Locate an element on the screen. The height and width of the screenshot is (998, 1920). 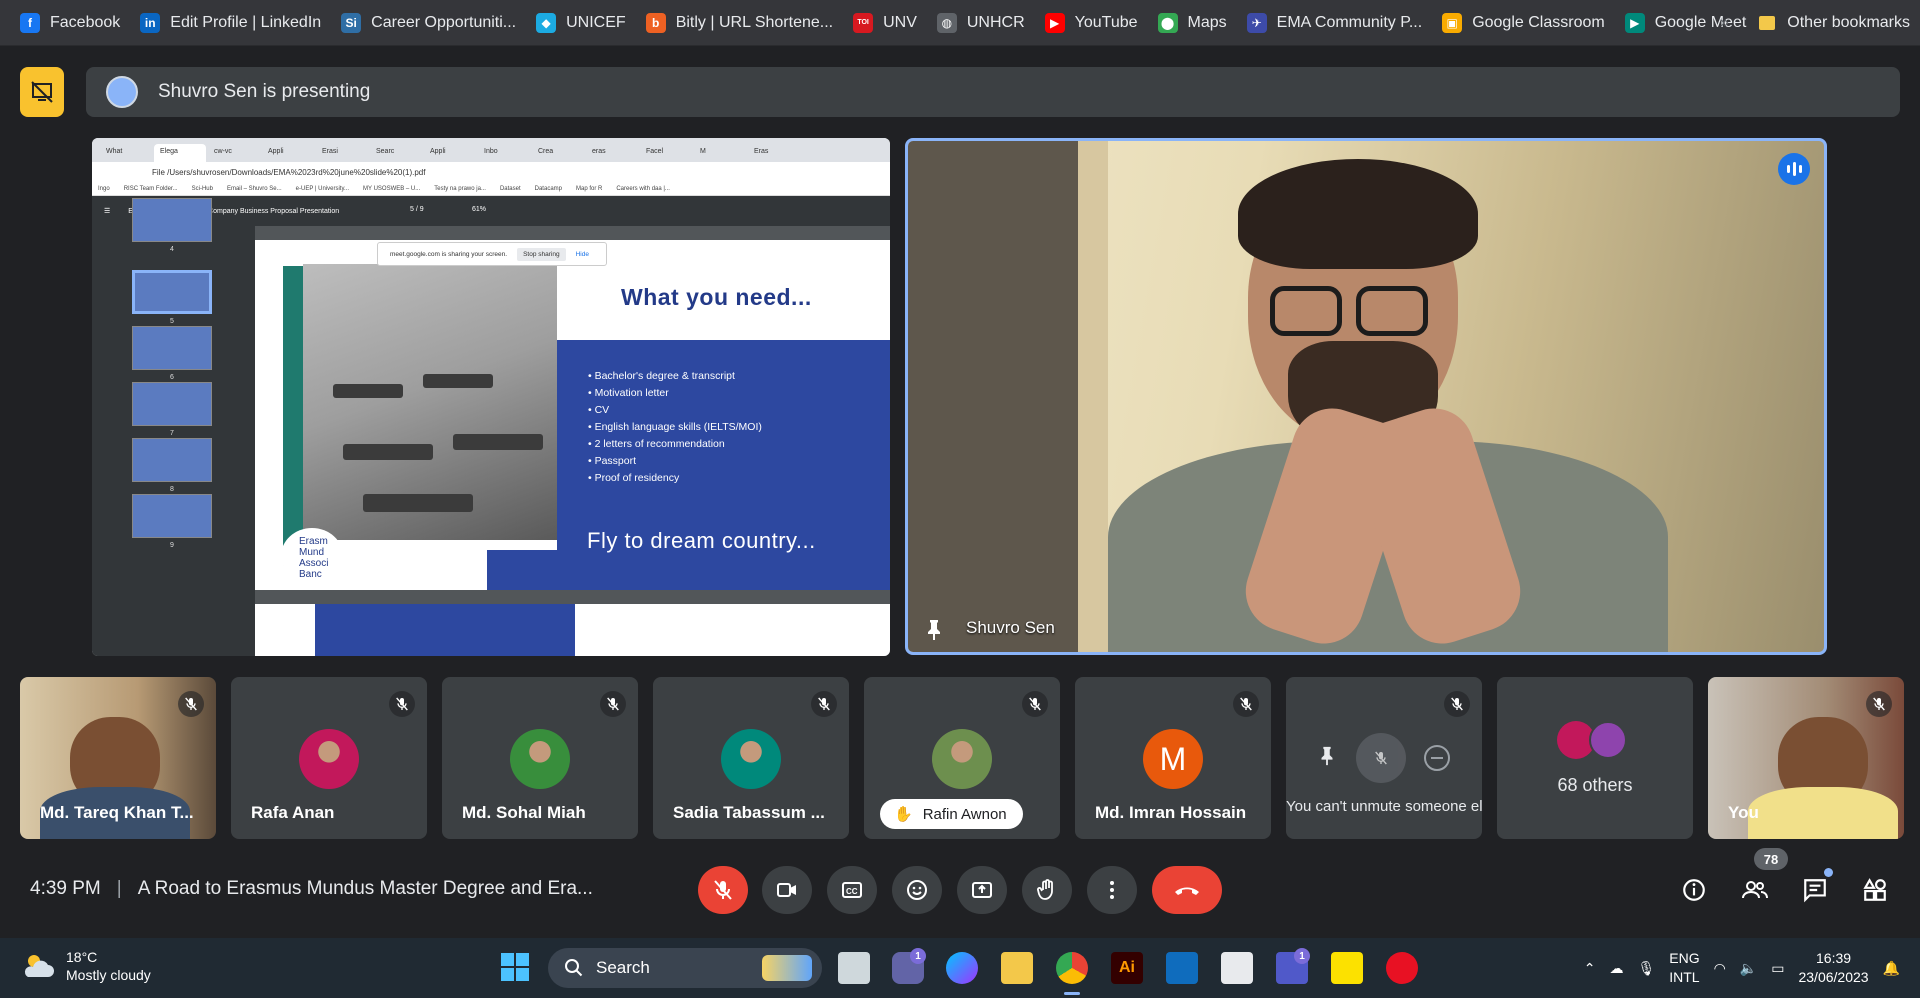
participant-tile: 68 others is located at coordinates (1595, 758).